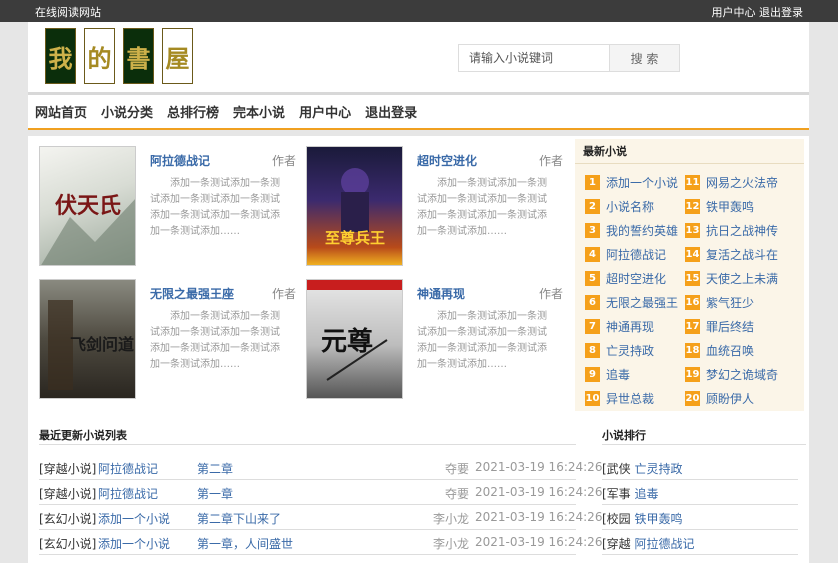  I want to click on latest-novel-name: 复活之战斗在, so click(742, 255).